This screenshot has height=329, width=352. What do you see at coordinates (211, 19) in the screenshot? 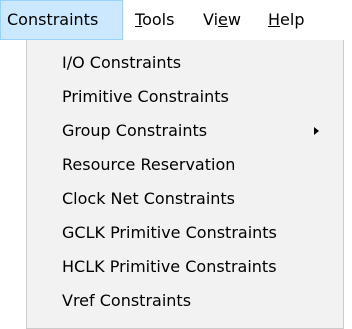
I see `menu-view-label-start: Vi` at bounding box center [211, 19].